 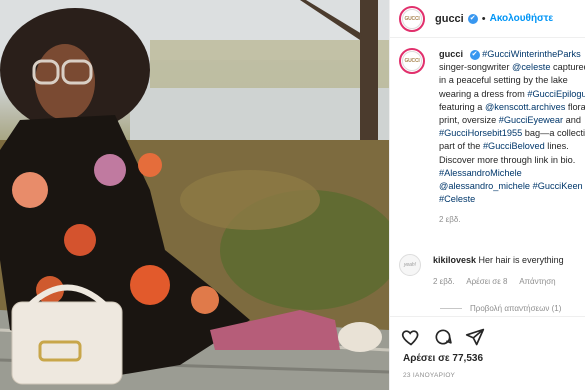 What do you see at coordinates (486, 281) in the screenshot?
I see `comment-likes: Αρέσει σε 8` at bounding box center [486, 281].